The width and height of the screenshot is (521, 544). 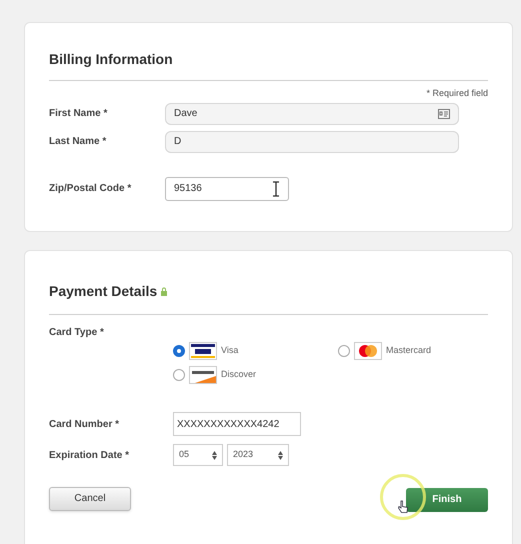 I want to click on option-label: Mastercard, so click(x=409, y=351).